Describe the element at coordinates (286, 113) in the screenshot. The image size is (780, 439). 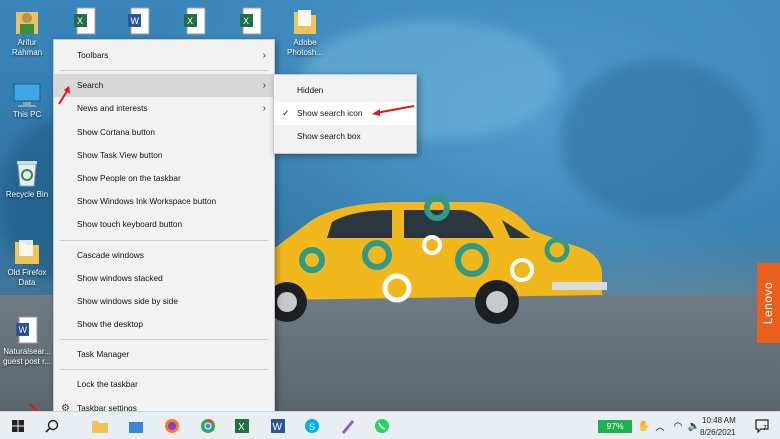
I see `checkmark-icon: ✓` at that location.